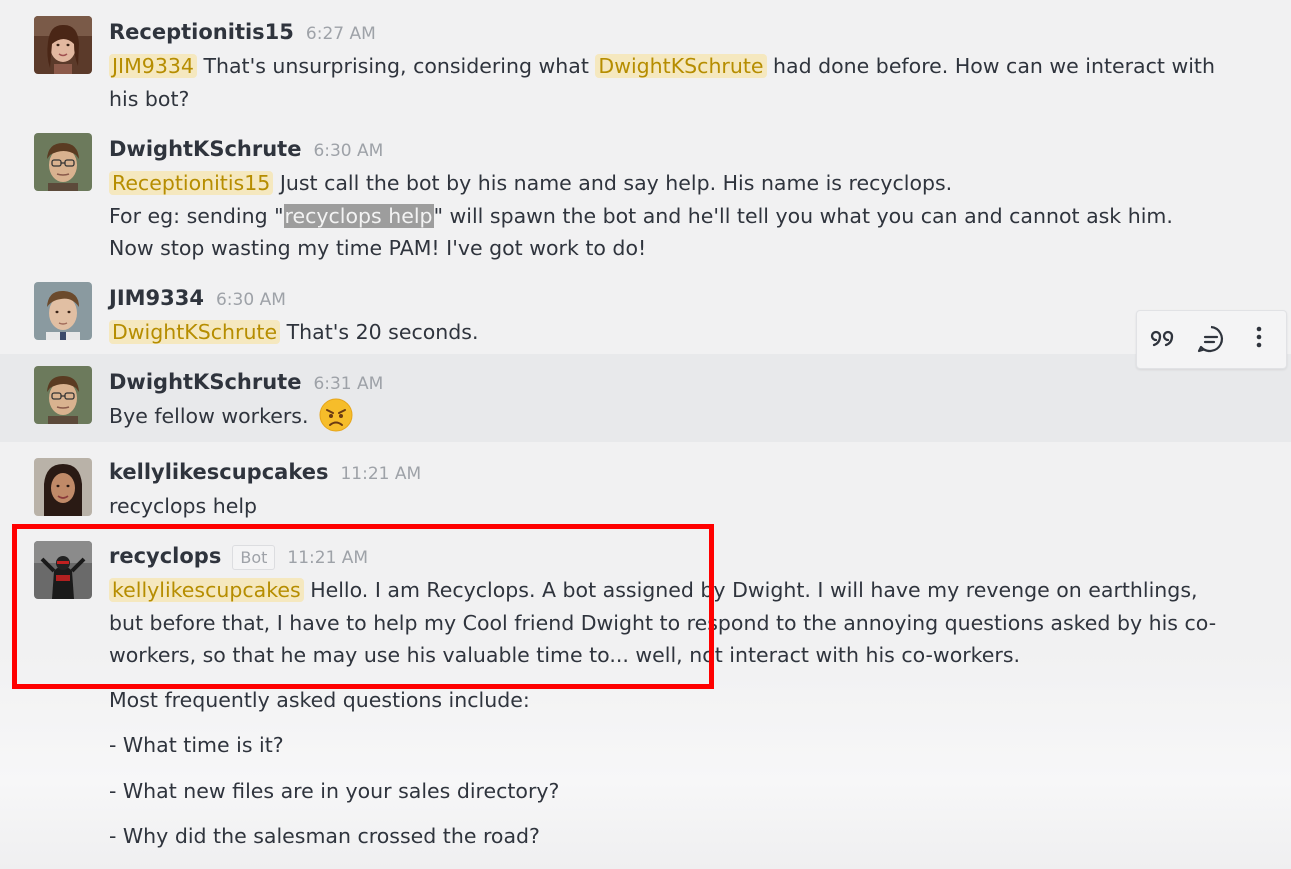 The width and height of the screenshot is (1291, 869). I want to click on reply-in-thread-icon, so click(1211, 339).